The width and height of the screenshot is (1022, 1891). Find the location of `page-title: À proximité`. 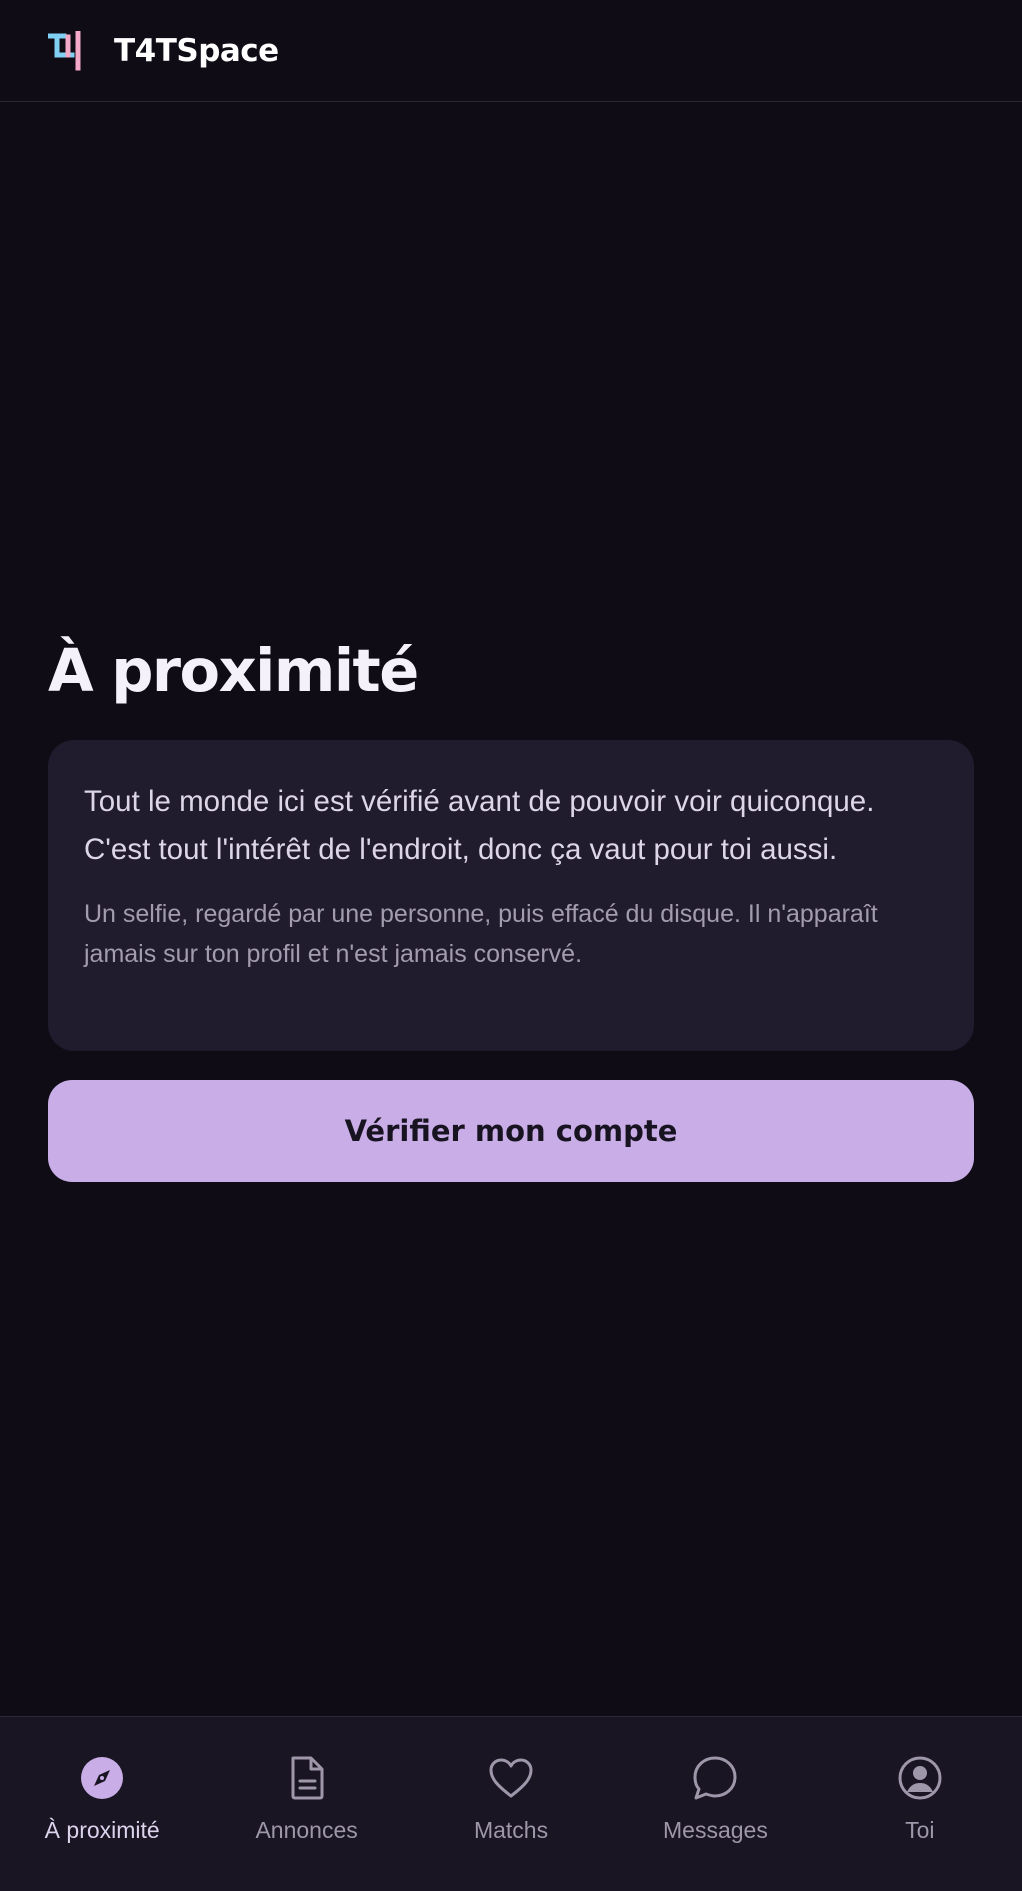

page-title: À proximité is located at coordinates (233, 670).